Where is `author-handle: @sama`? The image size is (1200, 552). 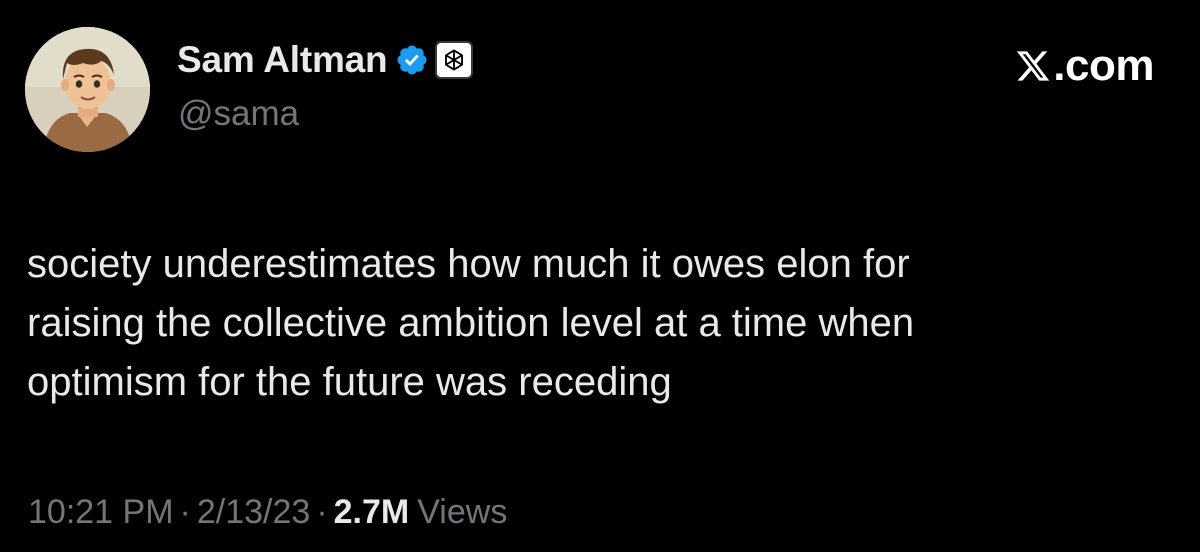
author-handle: @sama is located at coordinates (238, 114).